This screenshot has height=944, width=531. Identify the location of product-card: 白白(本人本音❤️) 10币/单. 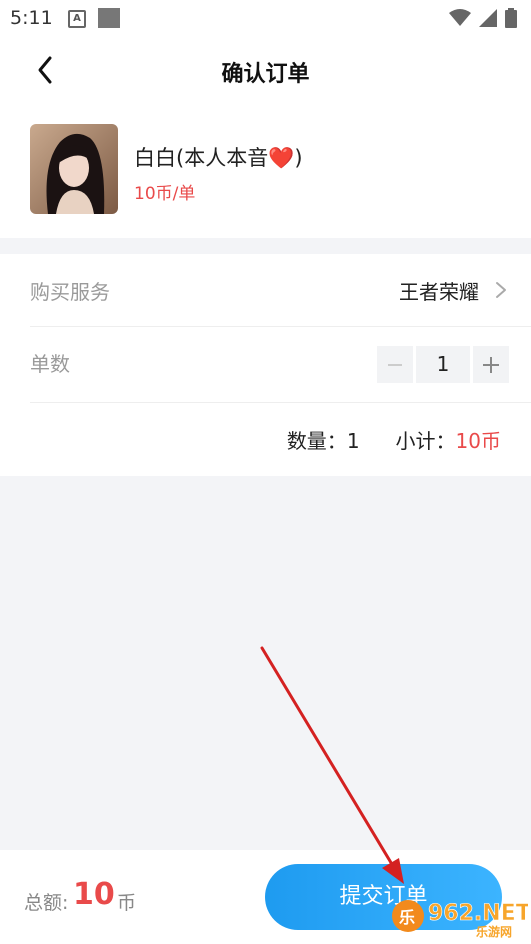
(265, 170).